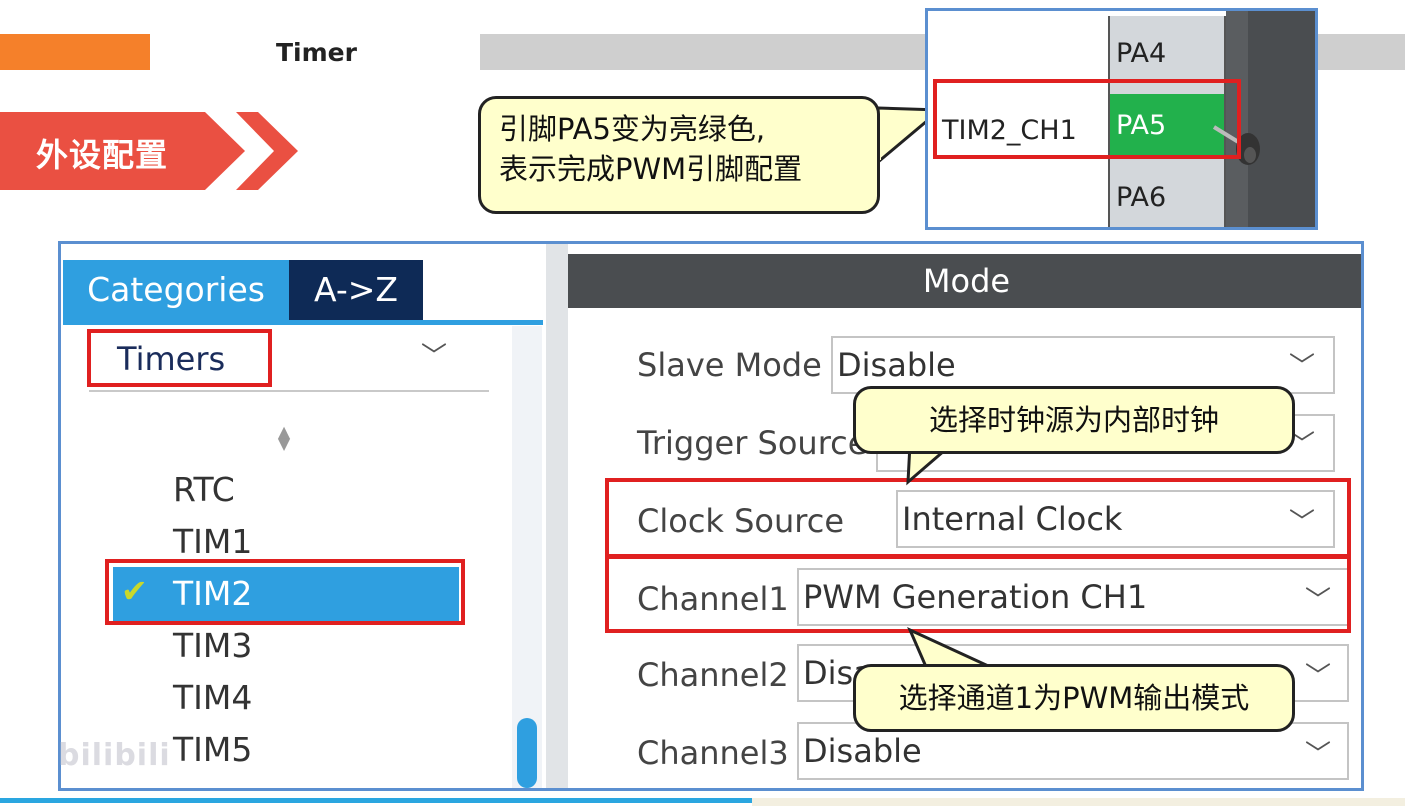 The height and width of the screenshot is (806, 1405). I want to click on callout-channel: 选择通道1为PWM输出模式, so click(1074, 698).